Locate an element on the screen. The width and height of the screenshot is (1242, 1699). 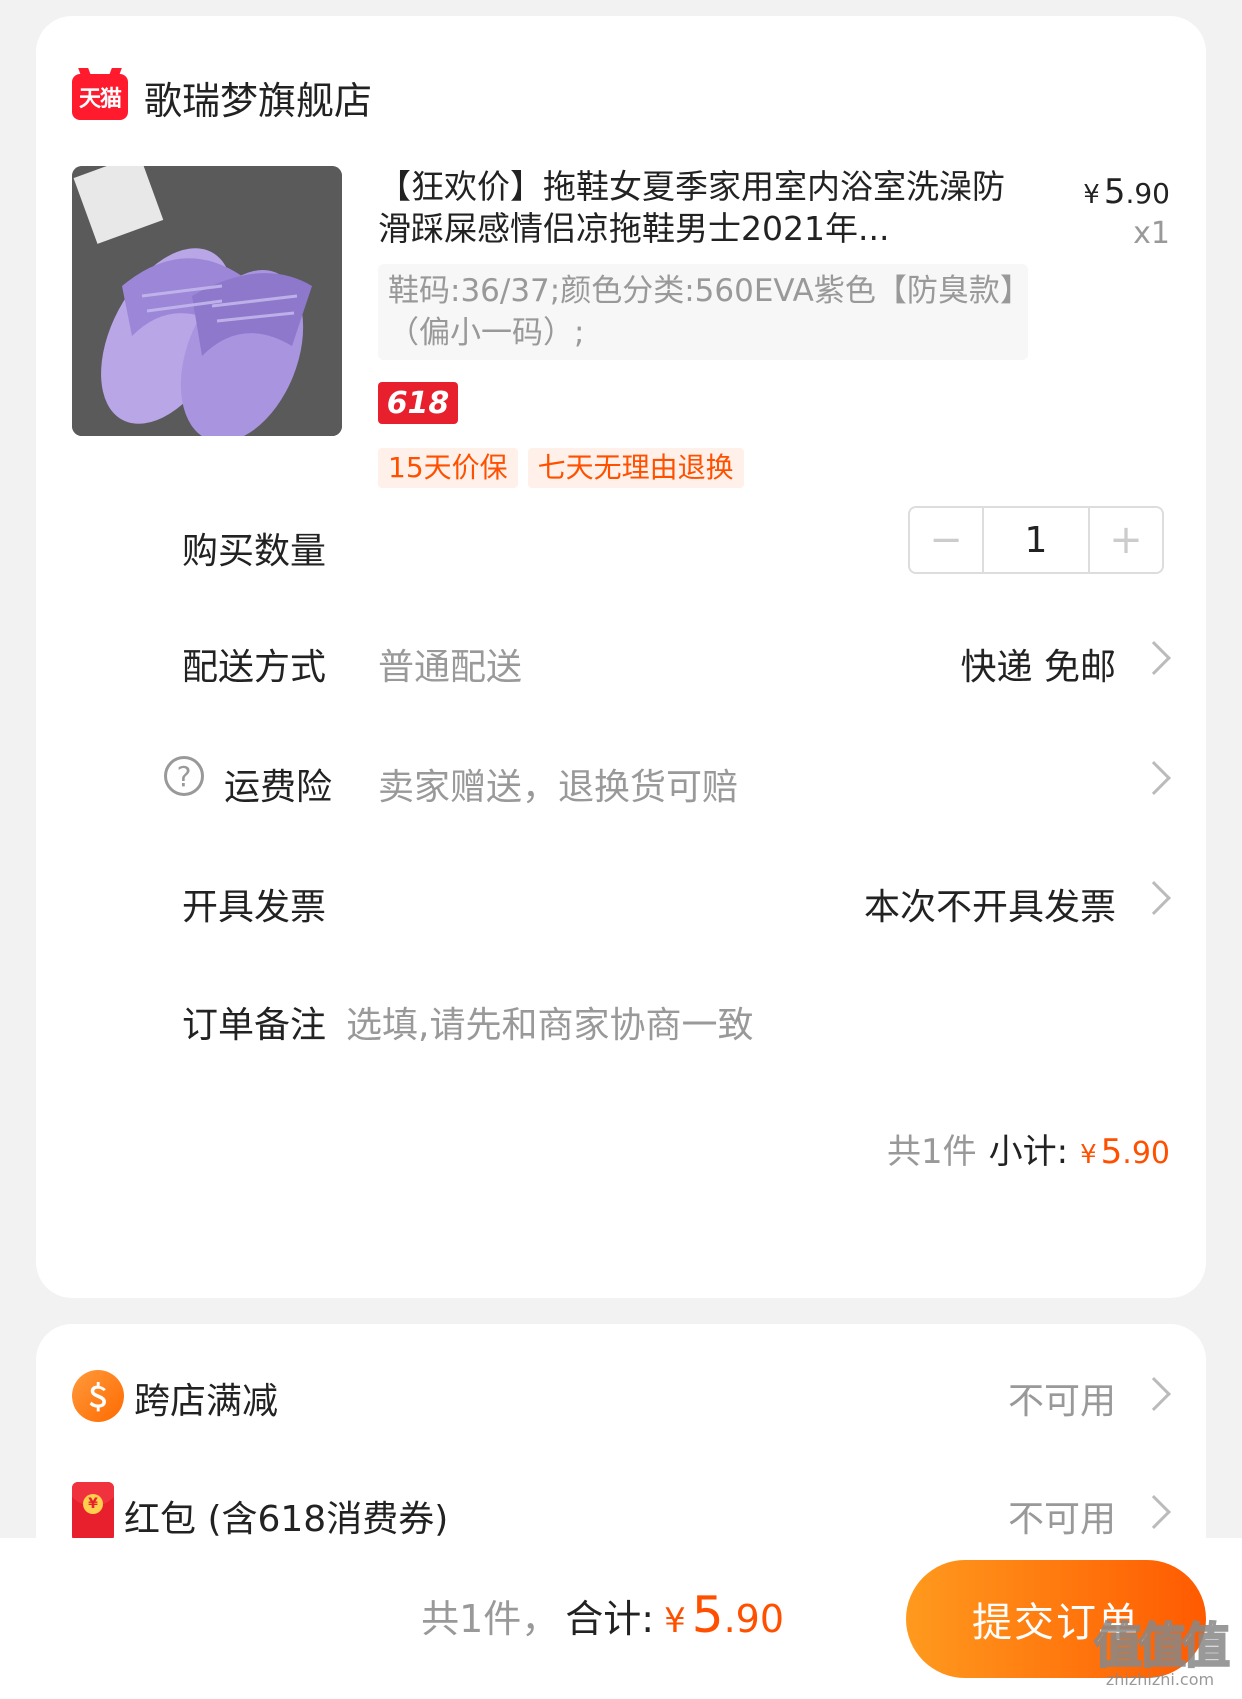
coupon-icon: ＄ is located at coordinates (98, 1396).